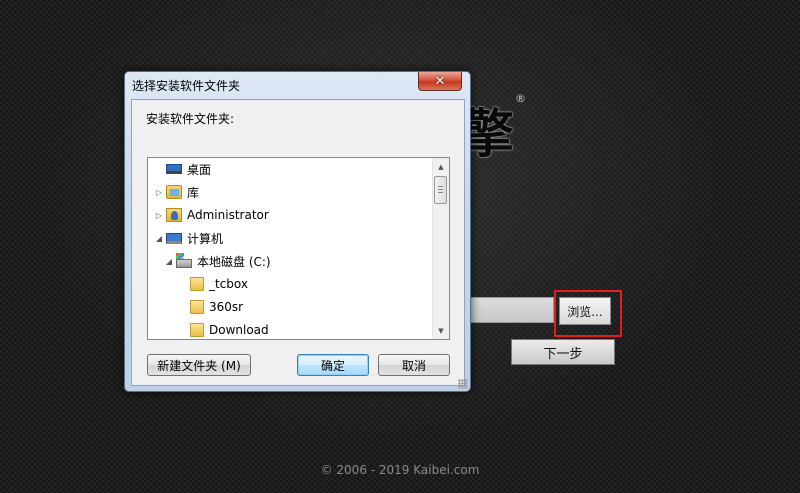  Describe the element at coordinates (174, 238) in the screenshot. I see `computer-icon` at that location.